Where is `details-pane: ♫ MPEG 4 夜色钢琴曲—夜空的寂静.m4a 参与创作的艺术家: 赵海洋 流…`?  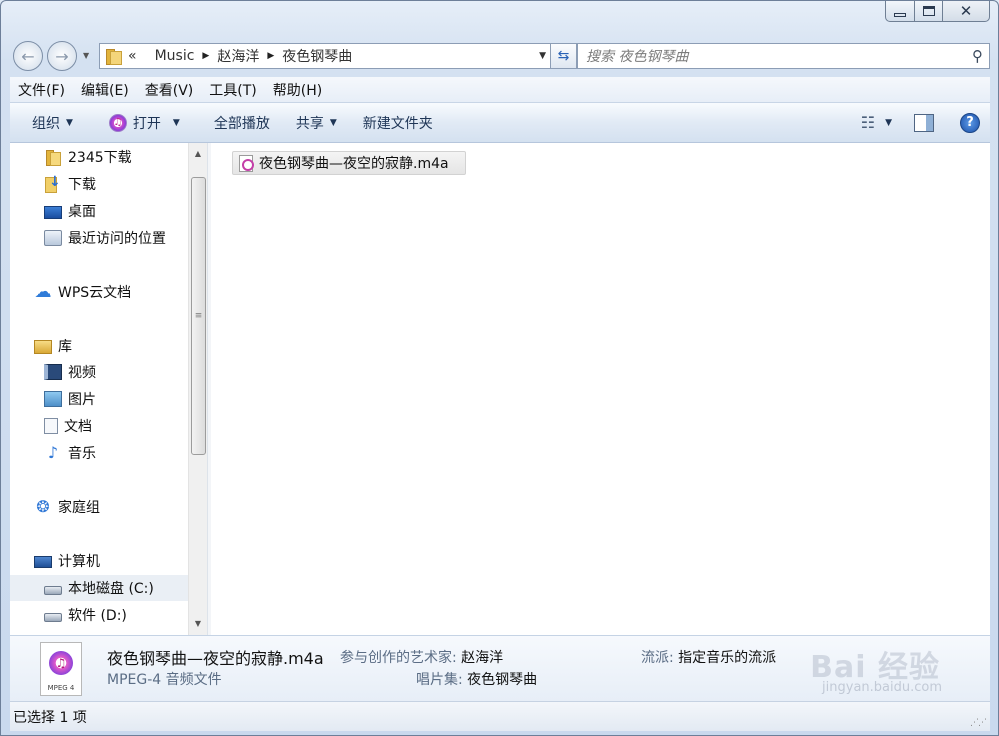
details-pane: ♫ MPEG 4 夜色钢琴曲—夜空的寂静.m4a 参与创作的艺术家: 赵海洋 流… is located at coordinates (500, 668).